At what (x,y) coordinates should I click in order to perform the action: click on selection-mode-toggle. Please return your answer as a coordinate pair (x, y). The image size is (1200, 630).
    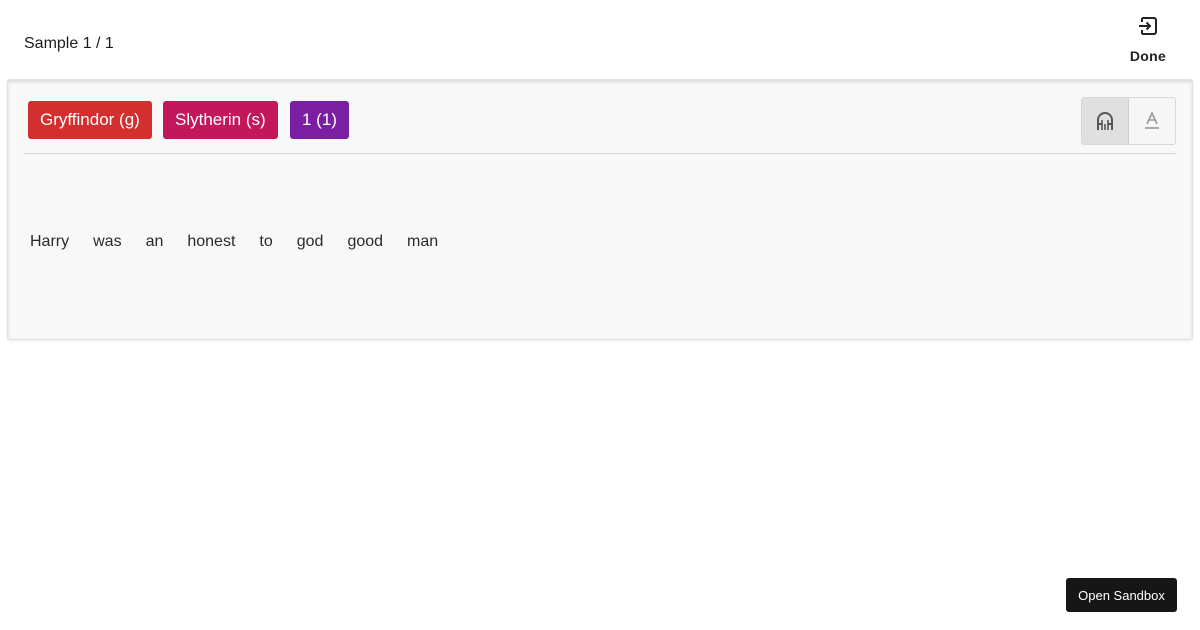
    Looking at the image, I should click on (1128, 121).